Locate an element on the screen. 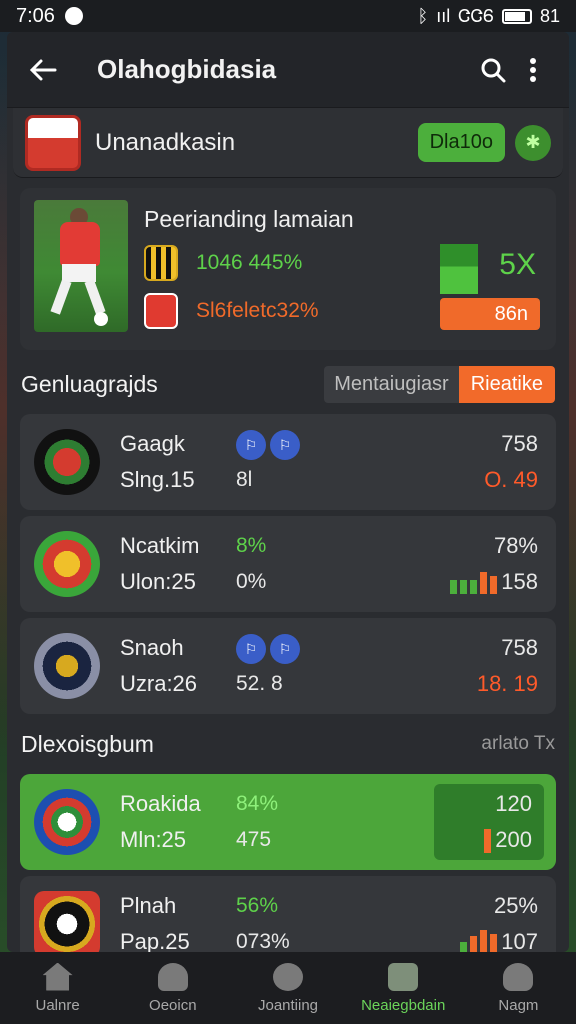 The width and height of the screenshot is (576, 1024). team-sub: Slng.15 is located at coordinates (157, 479).